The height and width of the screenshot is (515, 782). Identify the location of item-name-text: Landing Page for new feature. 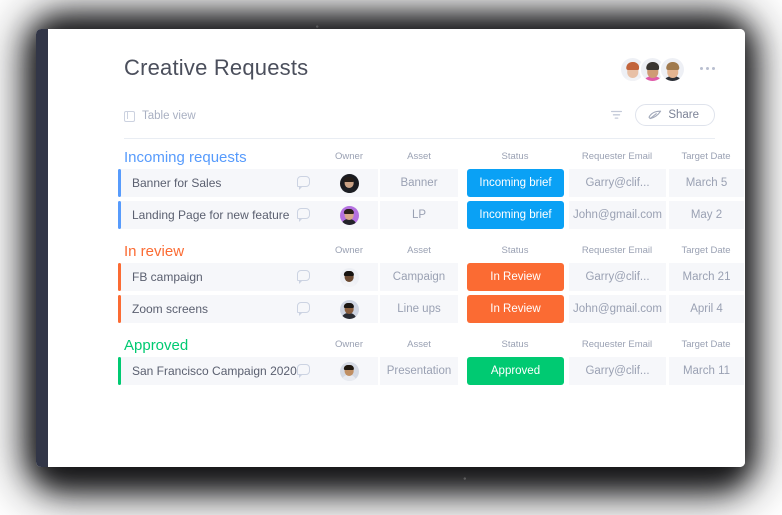
(211, 215).